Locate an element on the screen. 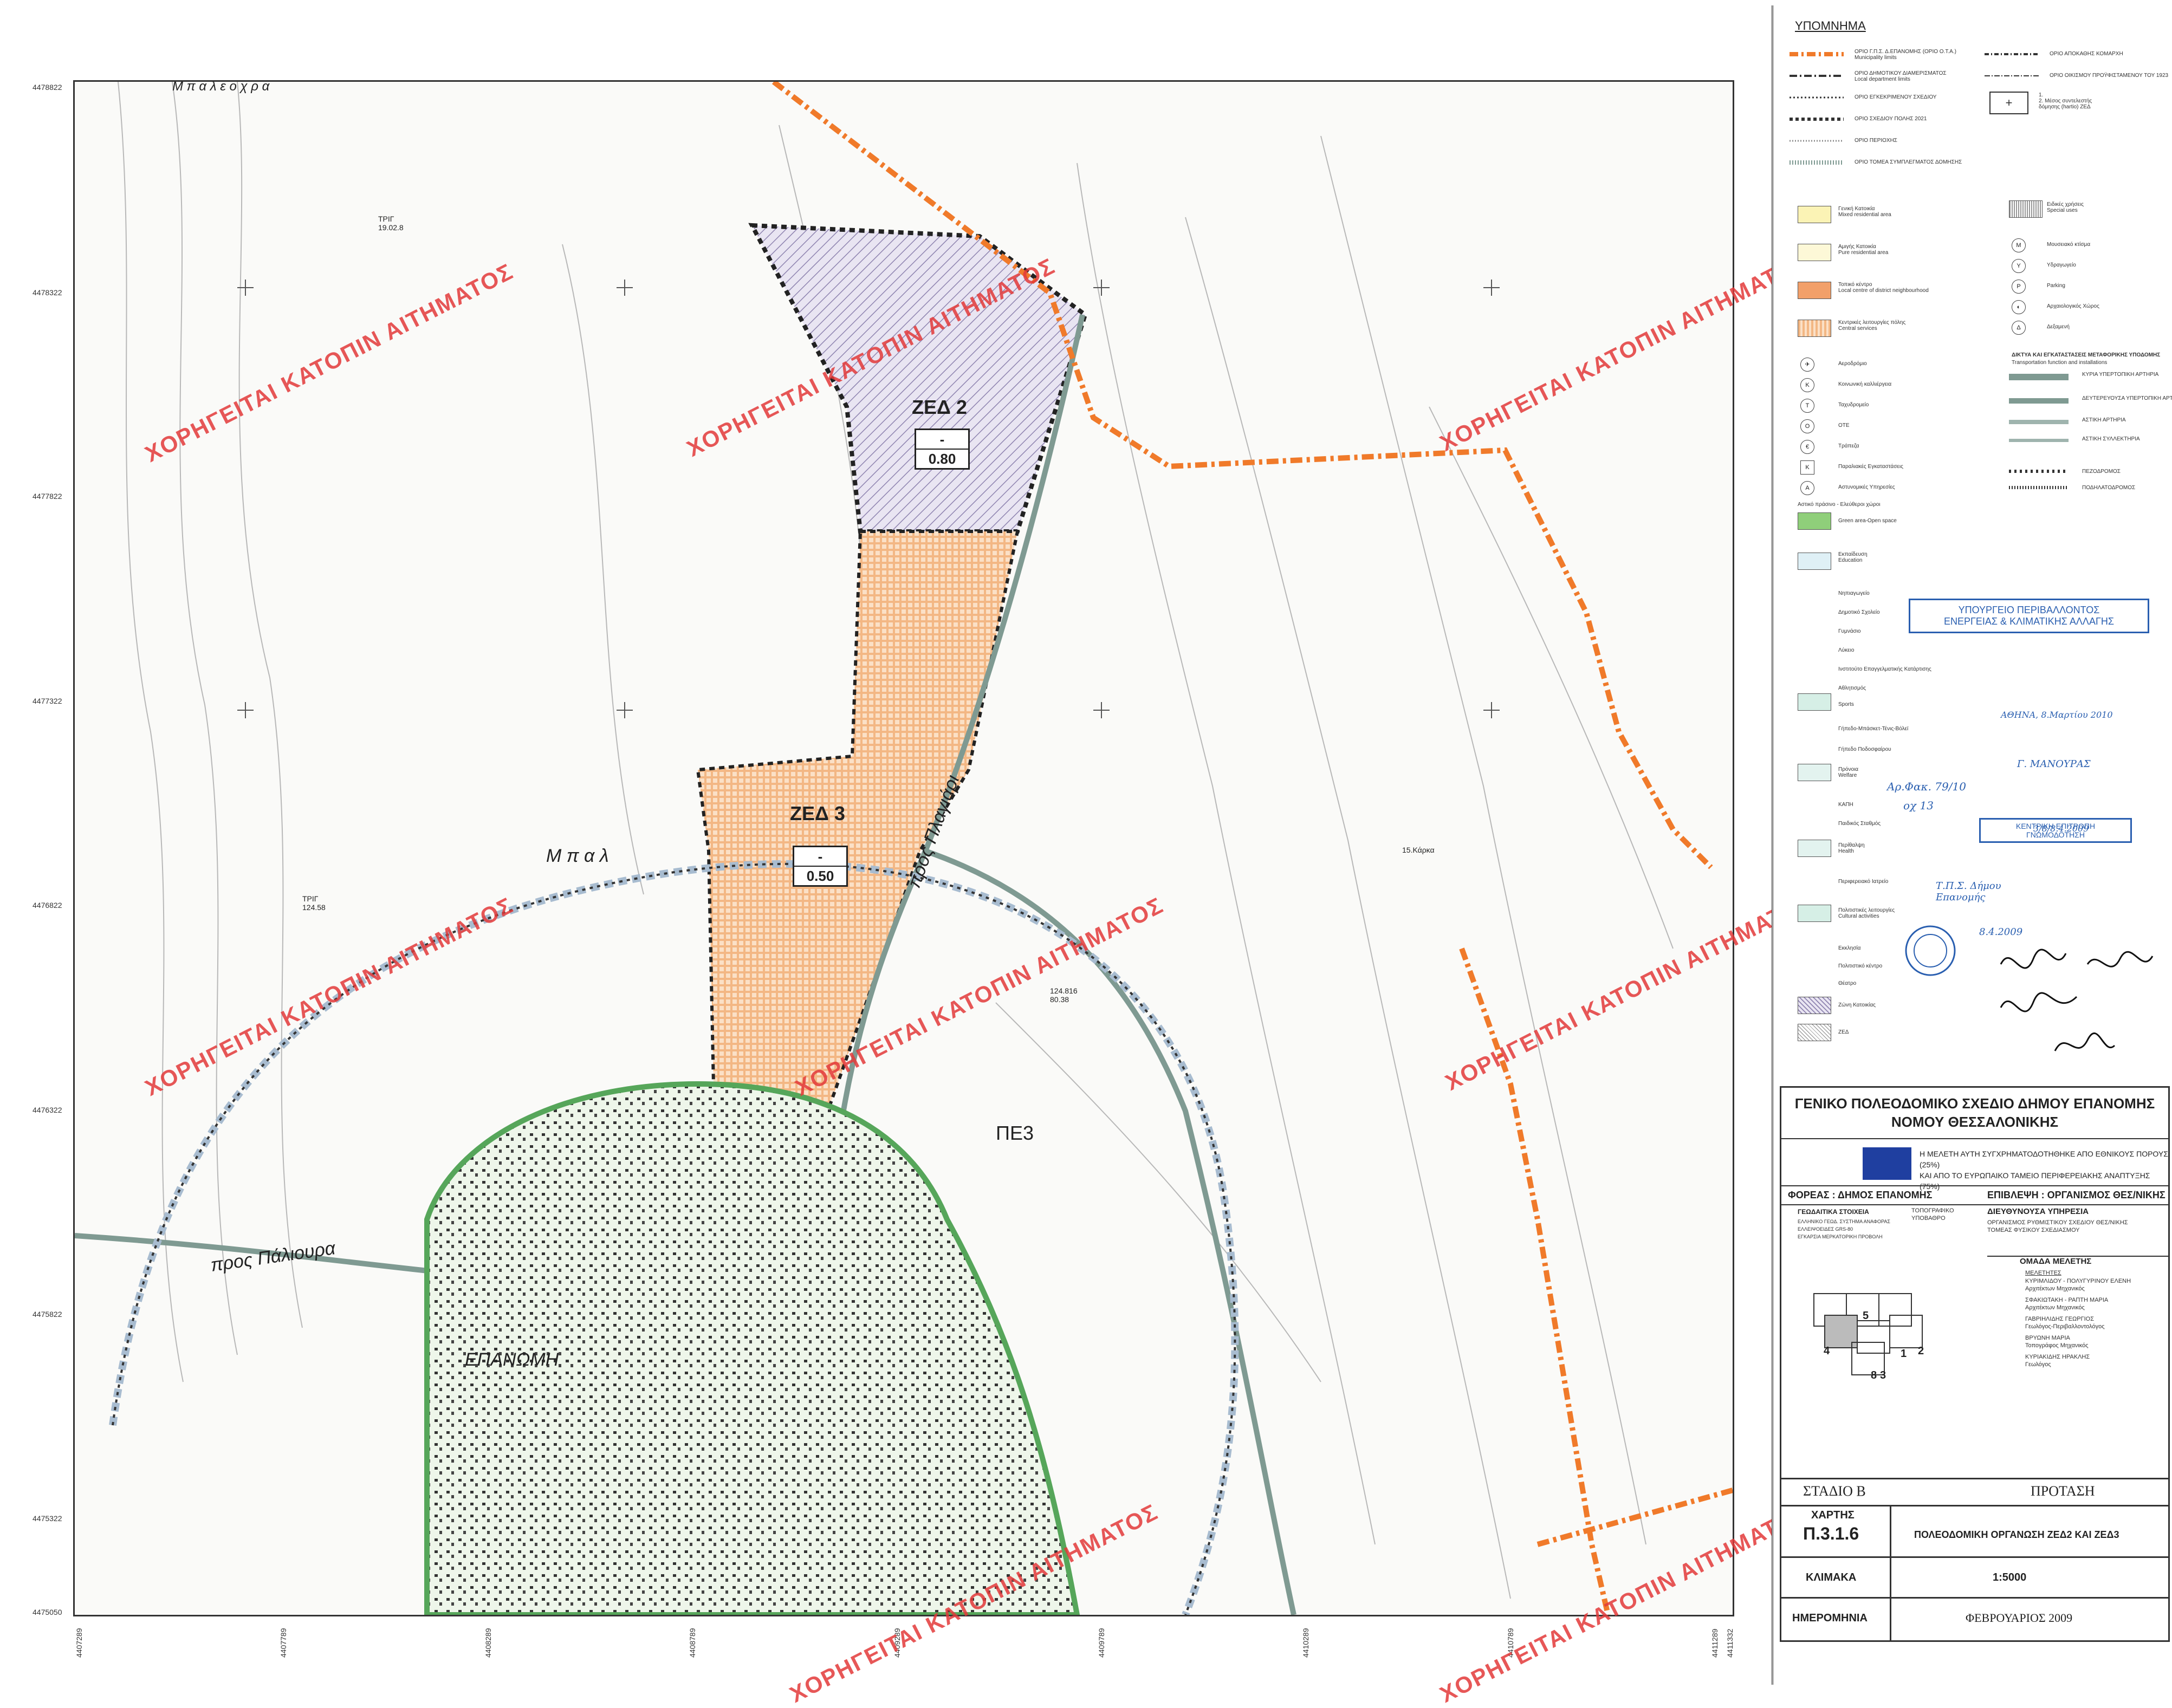 This screenshot has height=1708, width=2172. legend-area-8: ΟΤΕ is located at coordinates (1844, 426).